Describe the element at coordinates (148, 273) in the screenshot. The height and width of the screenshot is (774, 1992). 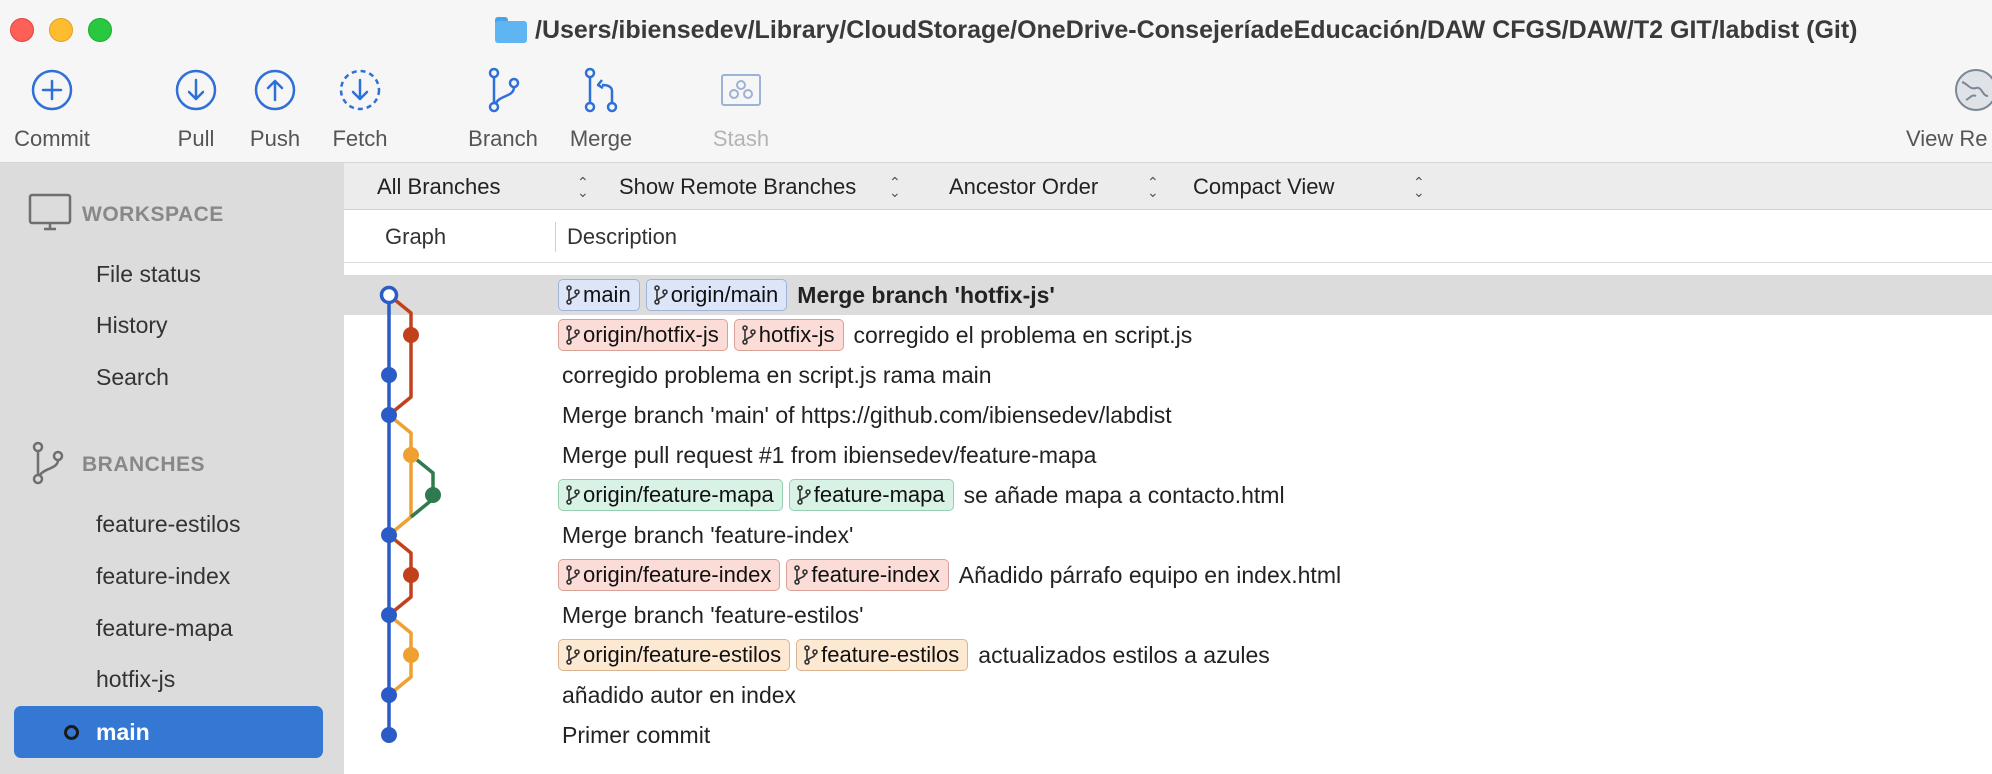
I see `sidebar-item-label: File status` at that location.